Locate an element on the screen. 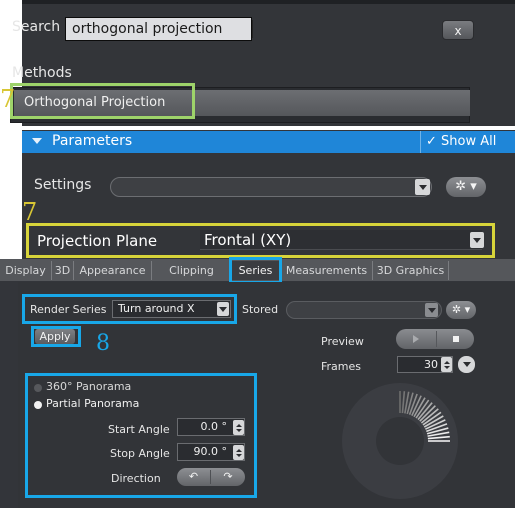  stored-label: Stored is located at coordinates (260, 309).